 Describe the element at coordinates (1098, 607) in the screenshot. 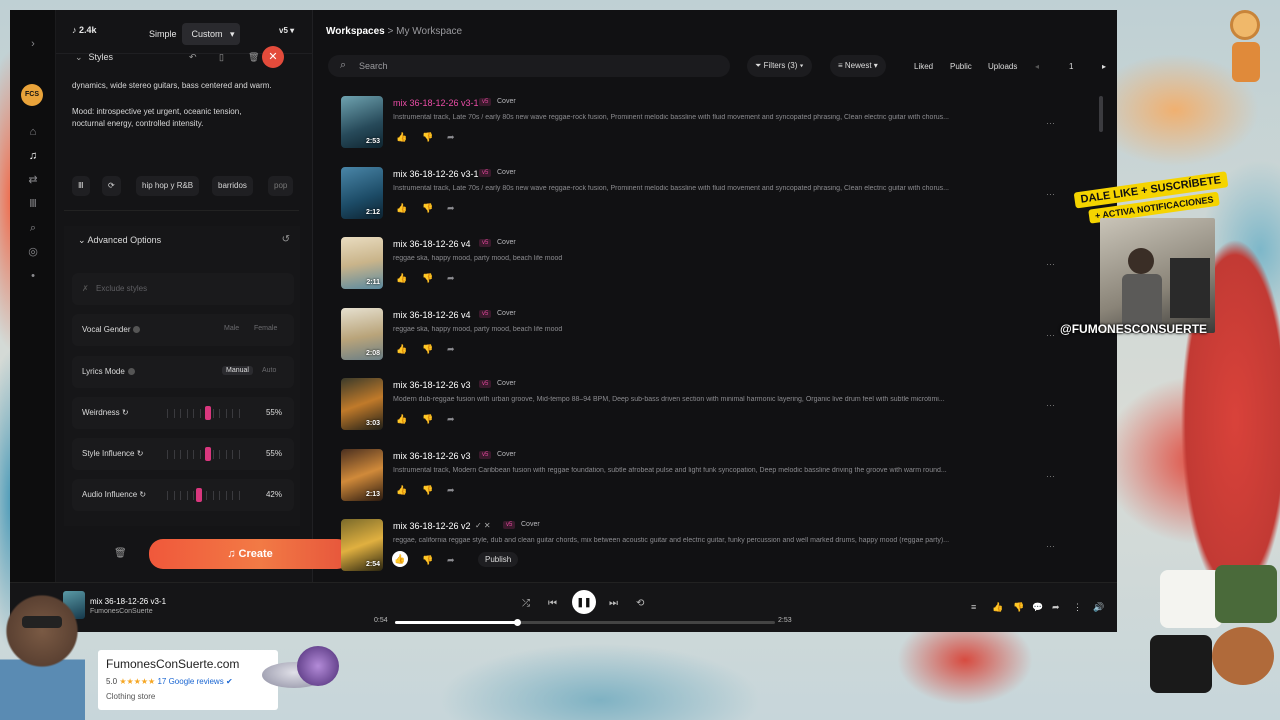

I see `volume-icon: 🔊` at that location.